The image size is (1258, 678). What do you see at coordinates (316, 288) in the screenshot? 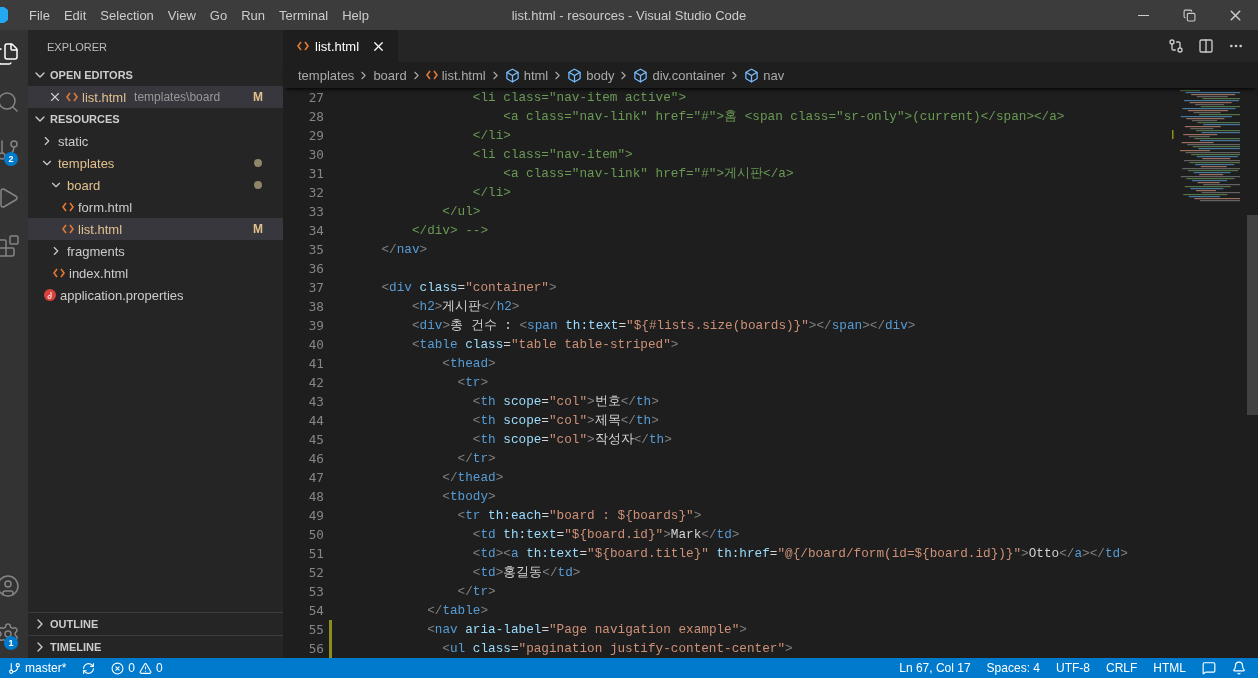
I see `line-number: 37` at bounding box center [316, 288].